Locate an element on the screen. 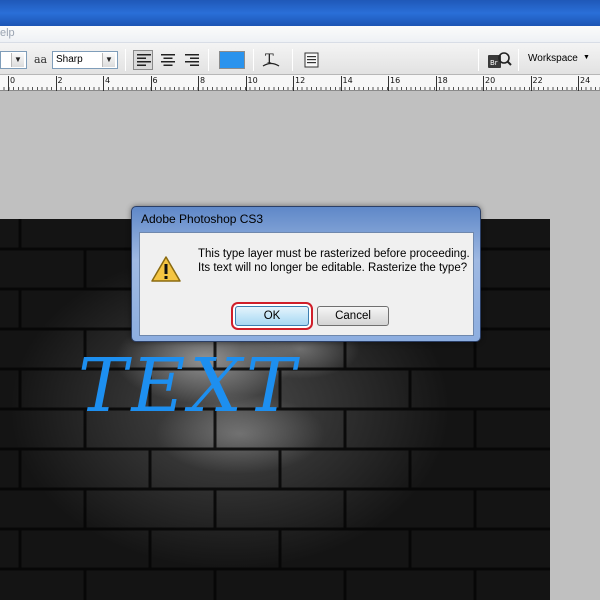 This screenshot has height=600, width=600. menu-item-help: elp is located at coordinates (7, 33).